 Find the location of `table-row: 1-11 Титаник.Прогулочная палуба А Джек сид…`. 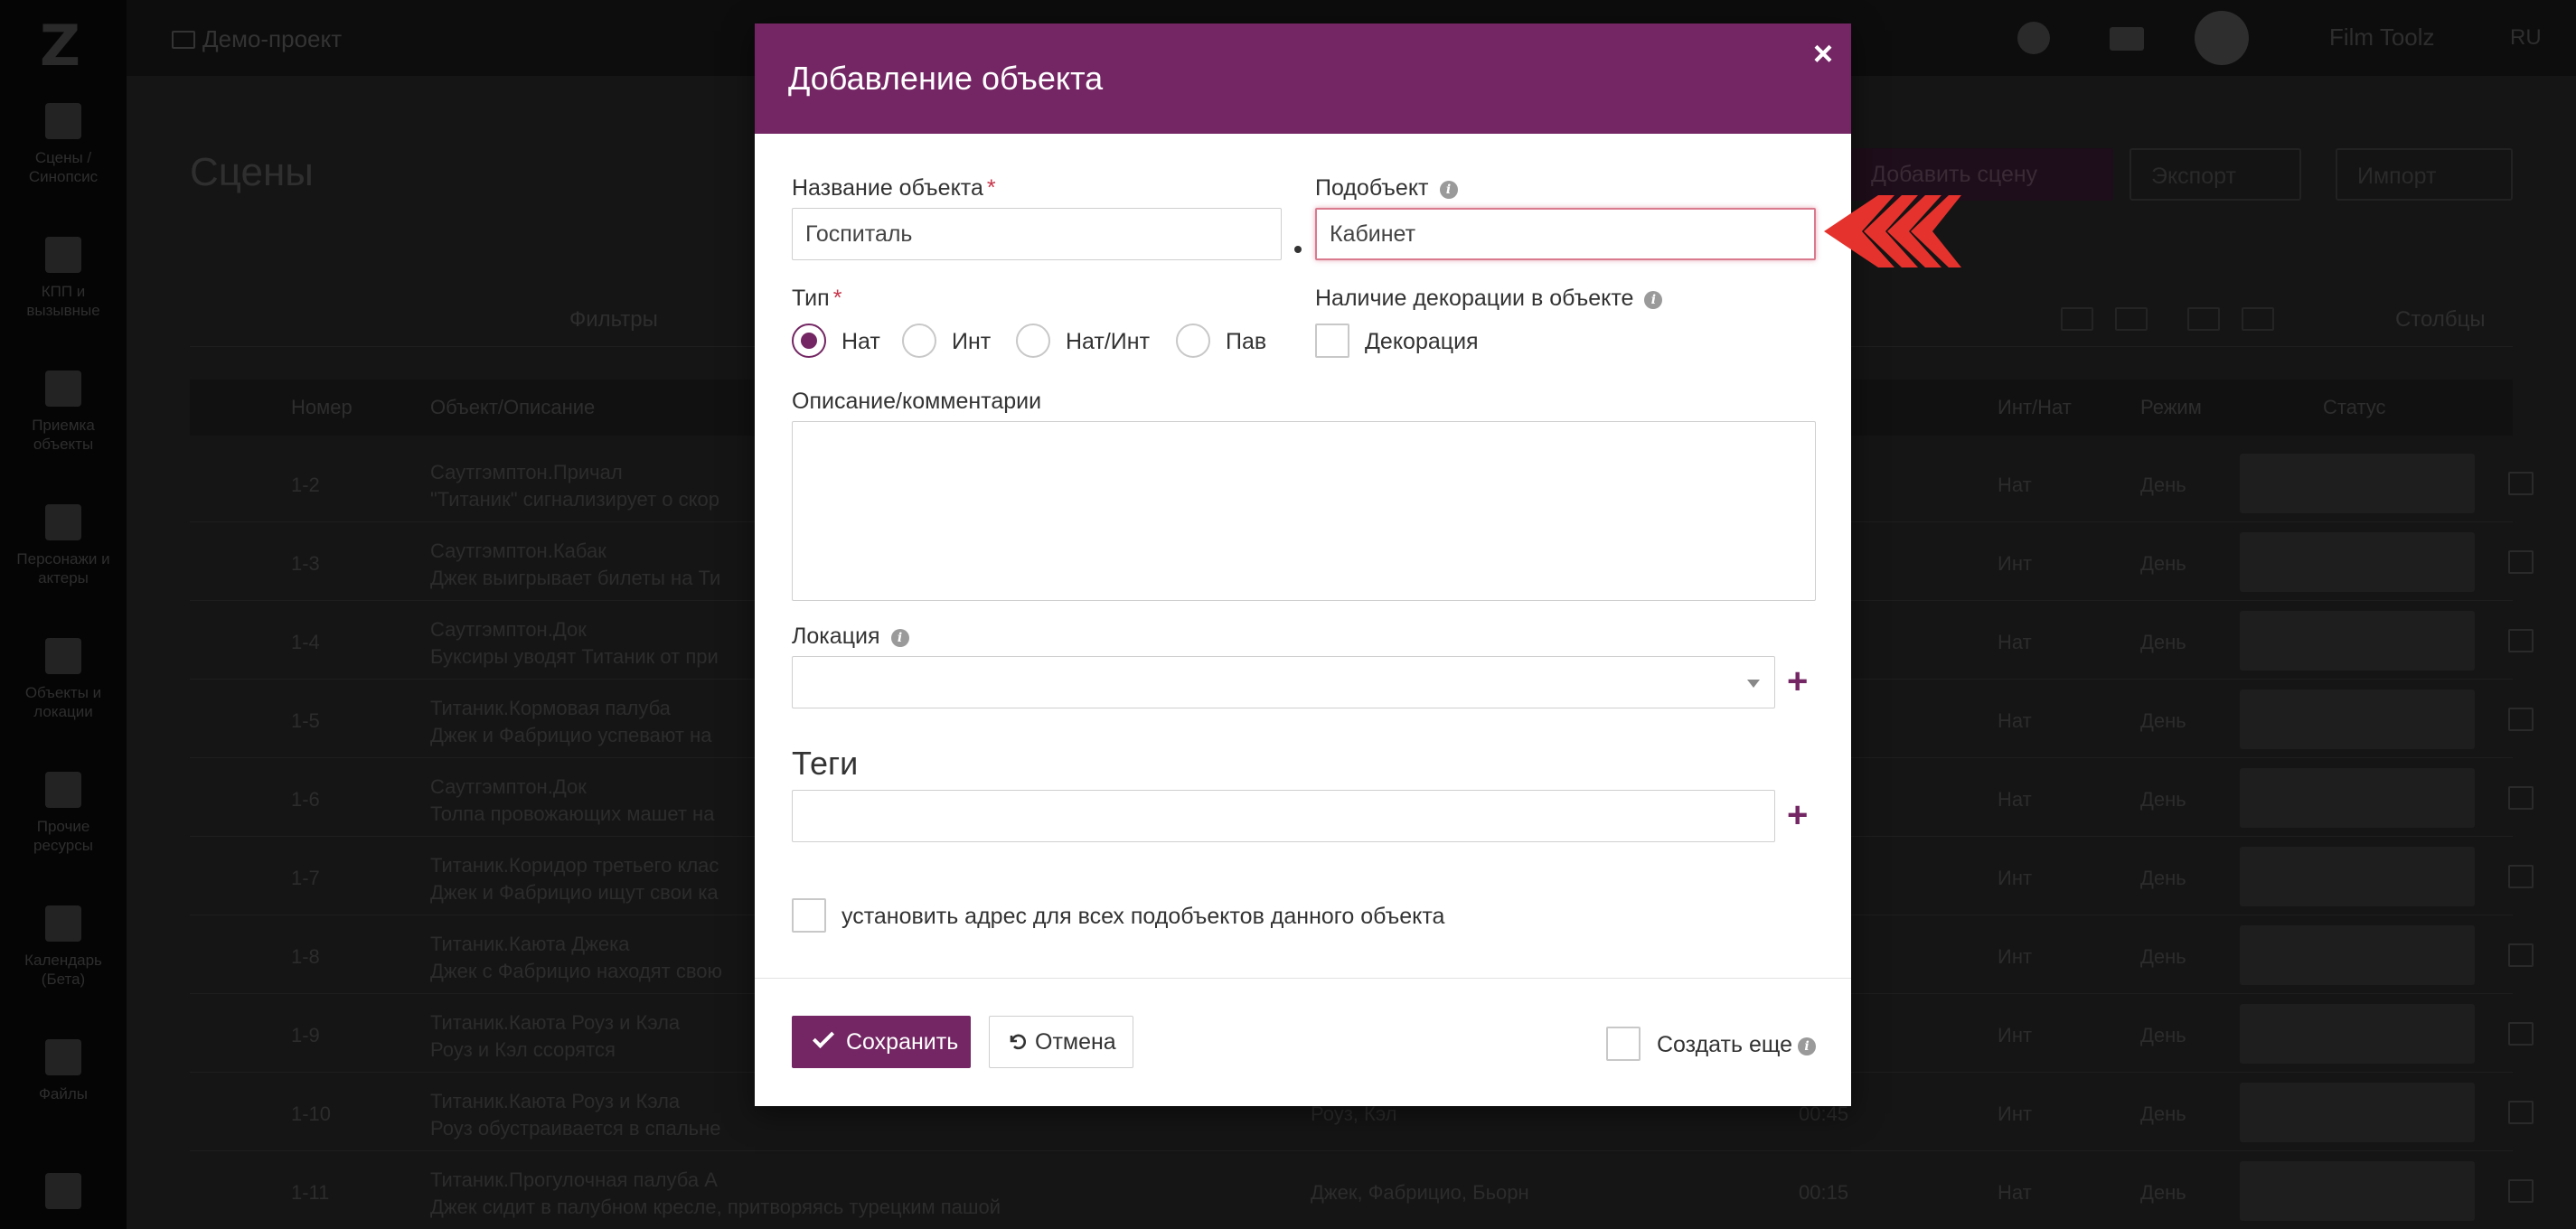

table-row: 1-11 Титаник.Прогулочная палуба А Джек сид… is located at coordinates (1362, 1191).